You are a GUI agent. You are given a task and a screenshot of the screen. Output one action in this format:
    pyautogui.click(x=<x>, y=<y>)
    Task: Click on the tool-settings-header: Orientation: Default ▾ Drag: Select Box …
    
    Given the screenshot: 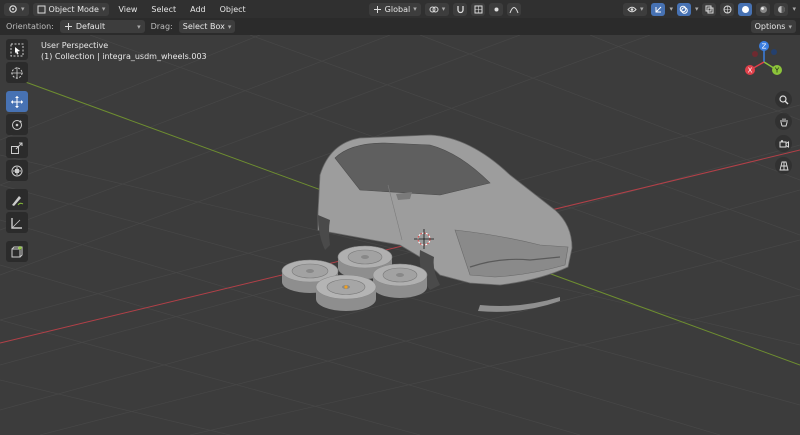 What is the action you would take?
    pyautogui.click(x=400, y=26)
    